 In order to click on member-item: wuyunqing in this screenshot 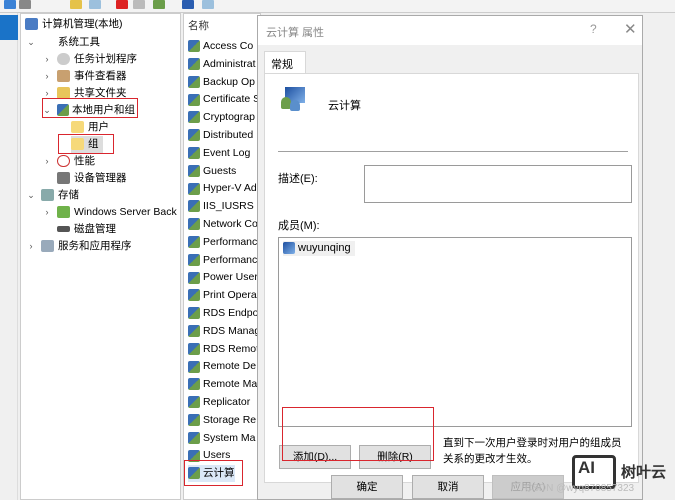, I will do `click(319, 248)`.